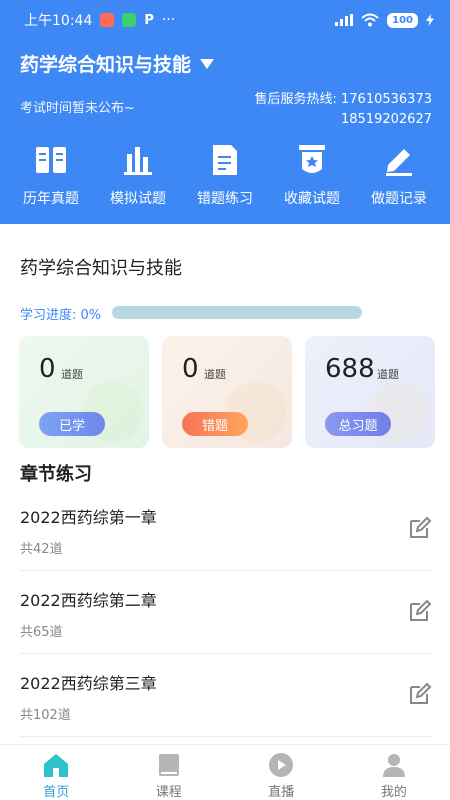  I want to click on user-icon, so click(394, 765).